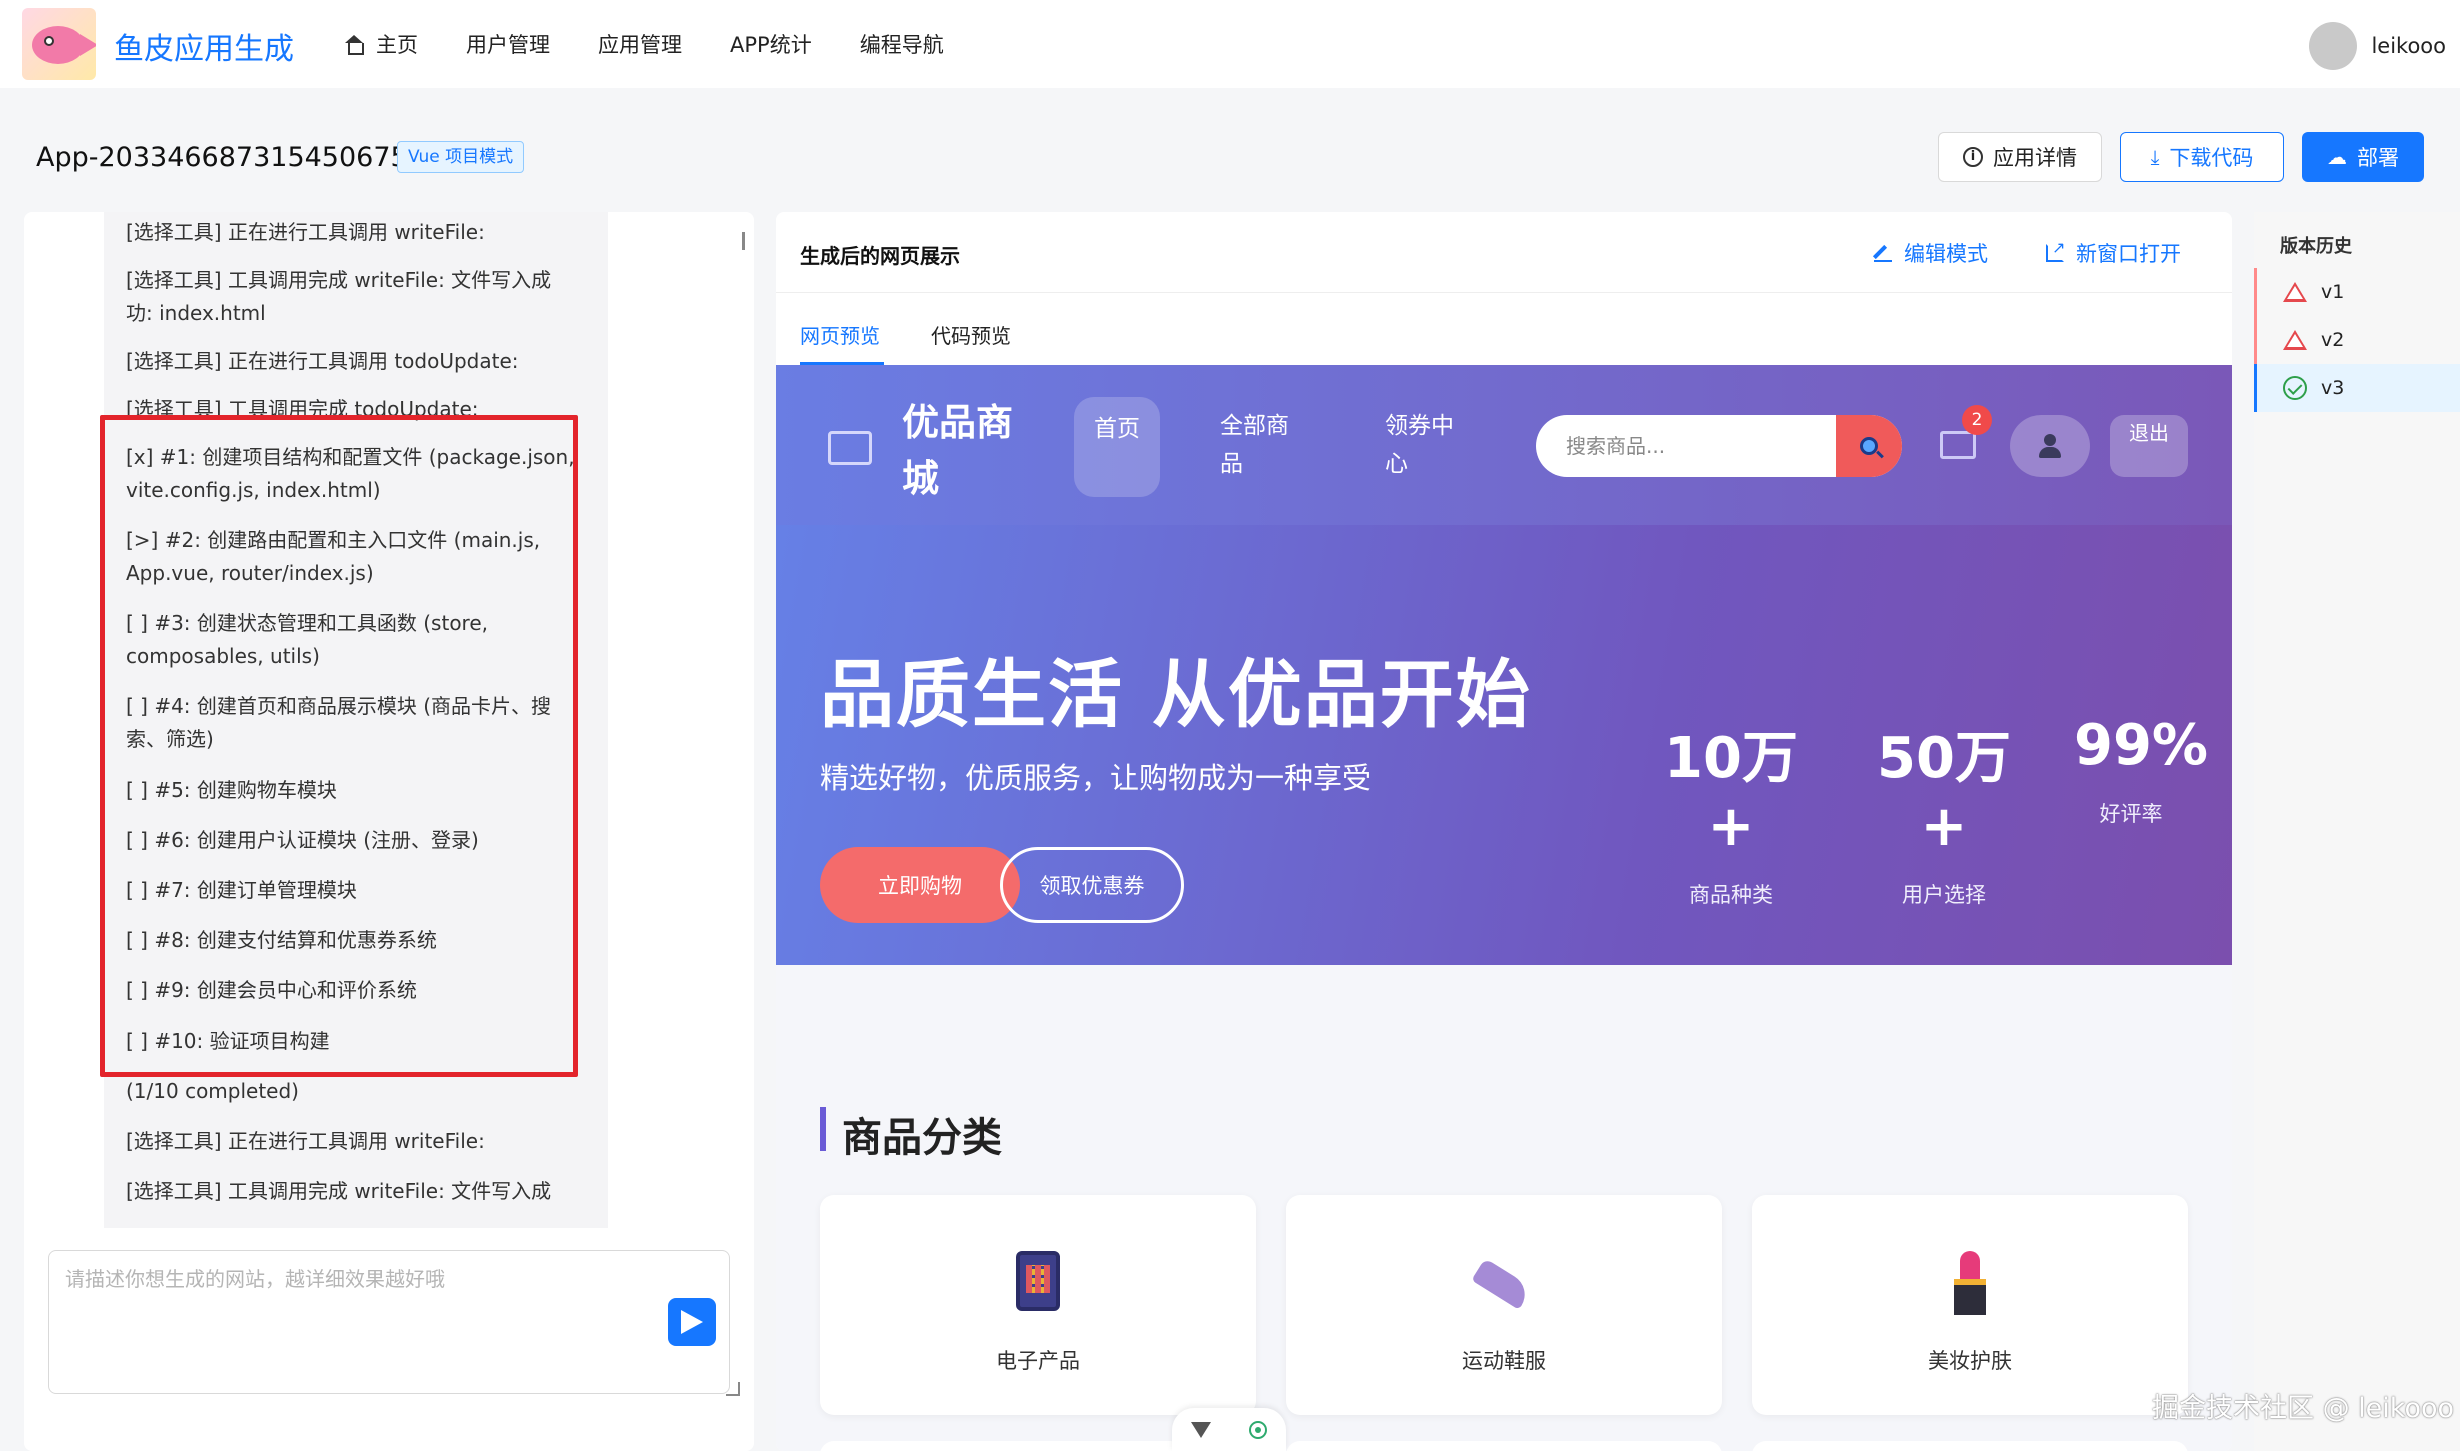 This screenshot has width=2460, height=1451. What do you see at coordinates (2333, 46) in the screenshot?
I see `avatar` at bounding box center [2333, 46].